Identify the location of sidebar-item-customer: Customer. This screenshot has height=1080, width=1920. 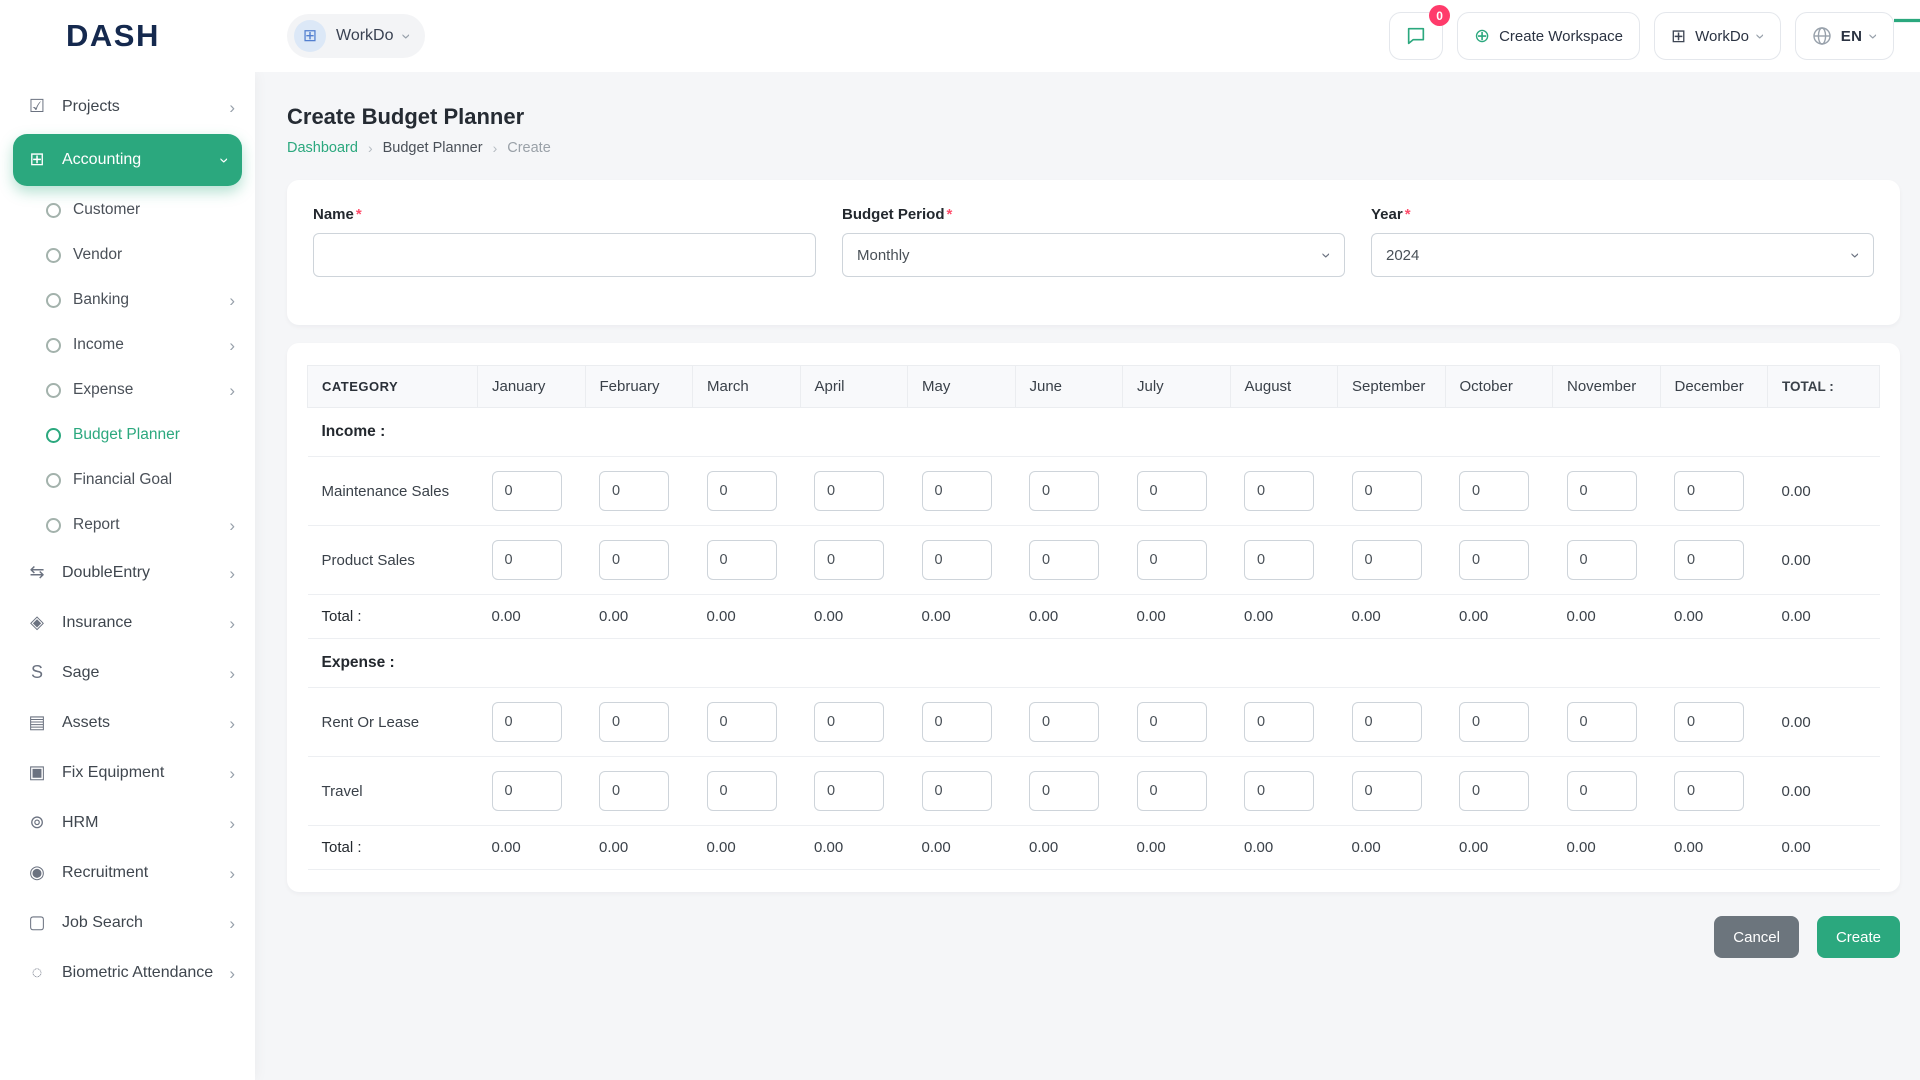
(127, 210).